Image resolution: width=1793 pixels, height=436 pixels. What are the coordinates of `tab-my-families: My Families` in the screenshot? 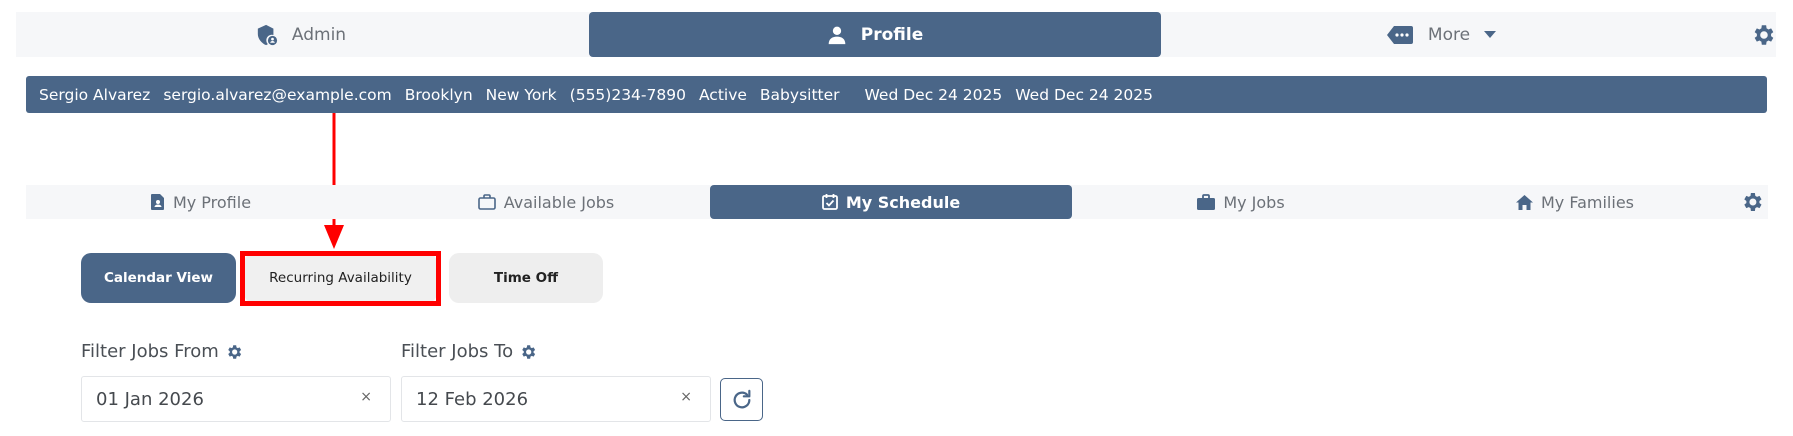 It's located at (1575, 202).